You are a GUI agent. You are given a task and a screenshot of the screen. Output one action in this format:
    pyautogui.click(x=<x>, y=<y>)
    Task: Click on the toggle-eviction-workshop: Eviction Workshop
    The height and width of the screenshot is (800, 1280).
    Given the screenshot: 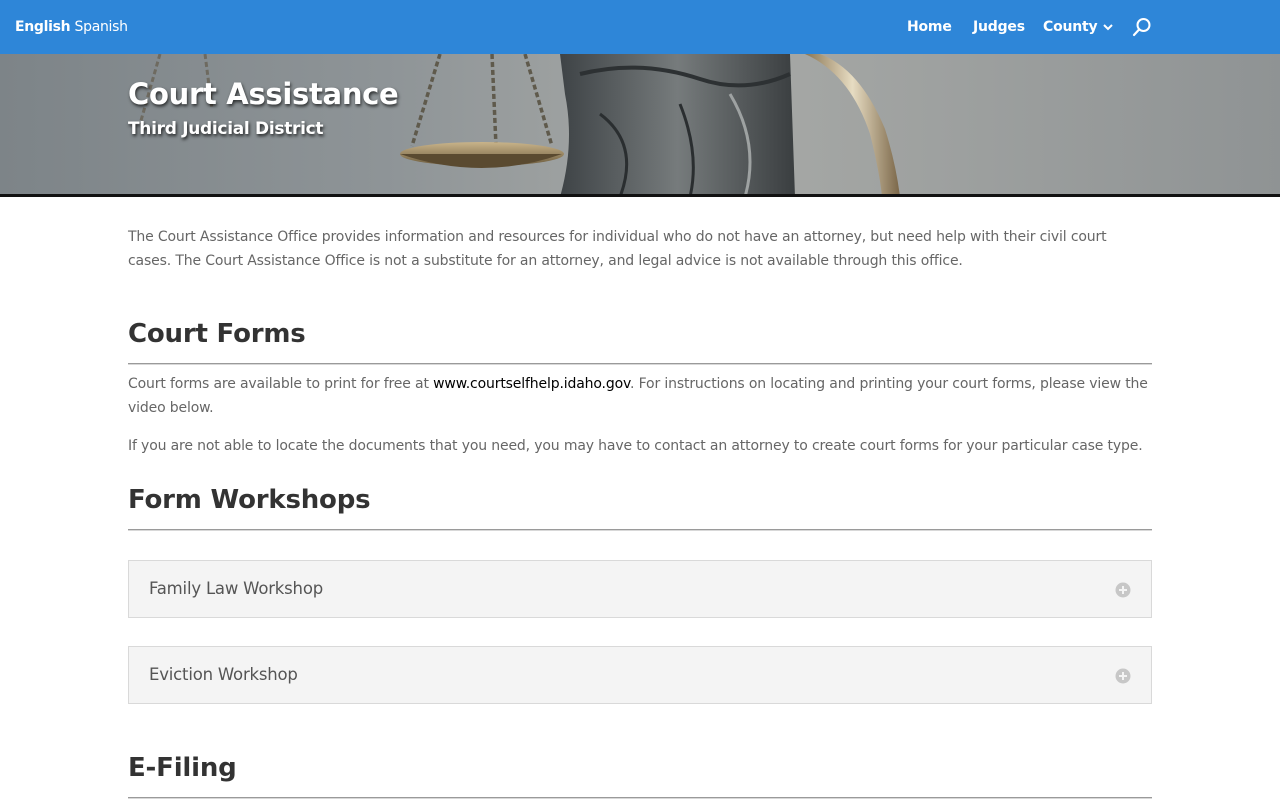 What is the action you would take?
    pyautogui.click(x=640, y=675)
    